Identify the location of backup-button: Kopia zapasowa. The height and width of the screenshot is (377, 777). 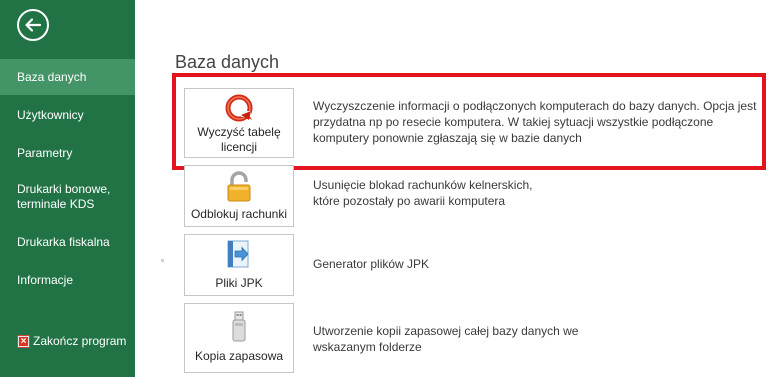
(239, 338).